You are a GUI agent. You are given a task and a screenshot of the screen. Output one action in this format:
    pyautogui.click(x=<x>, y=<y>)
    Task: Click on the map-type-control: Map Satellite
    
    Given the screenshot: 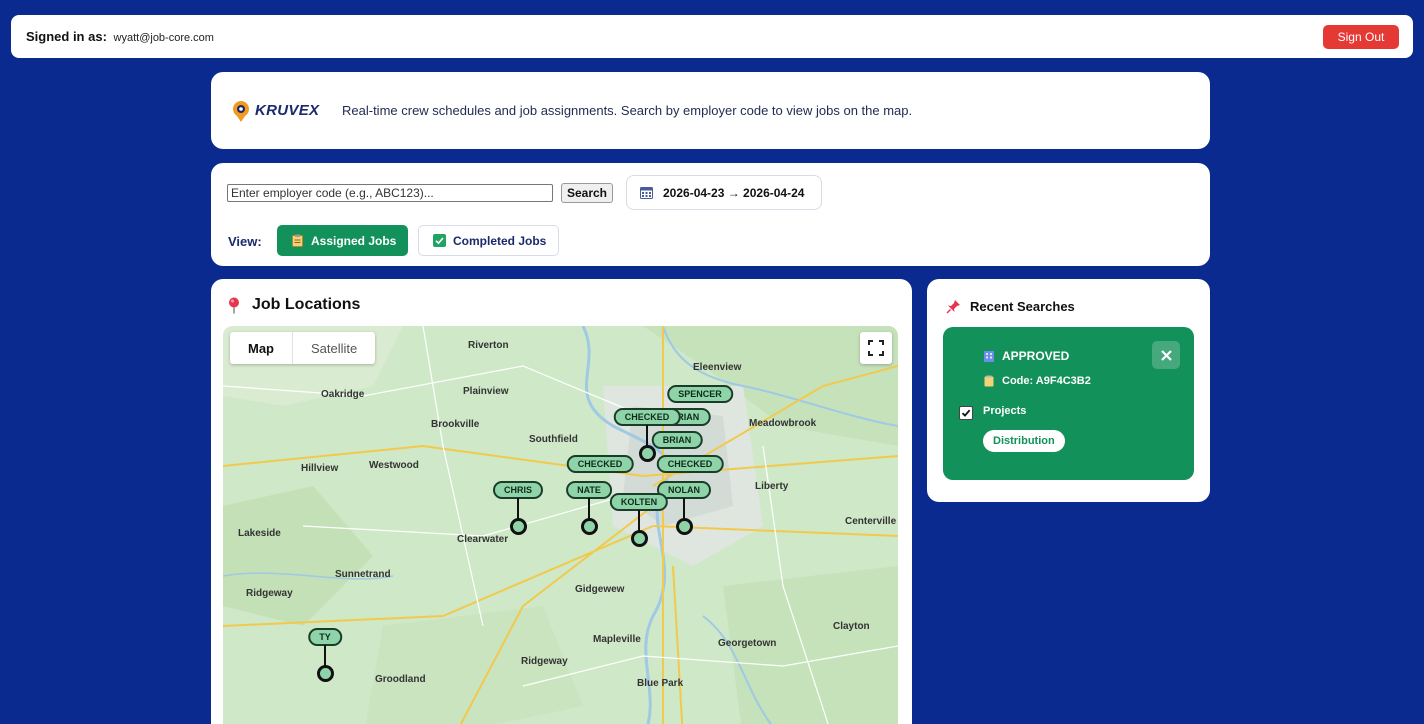 What is the action you would take?
    pyautogui.click(x=303, y=348)
    